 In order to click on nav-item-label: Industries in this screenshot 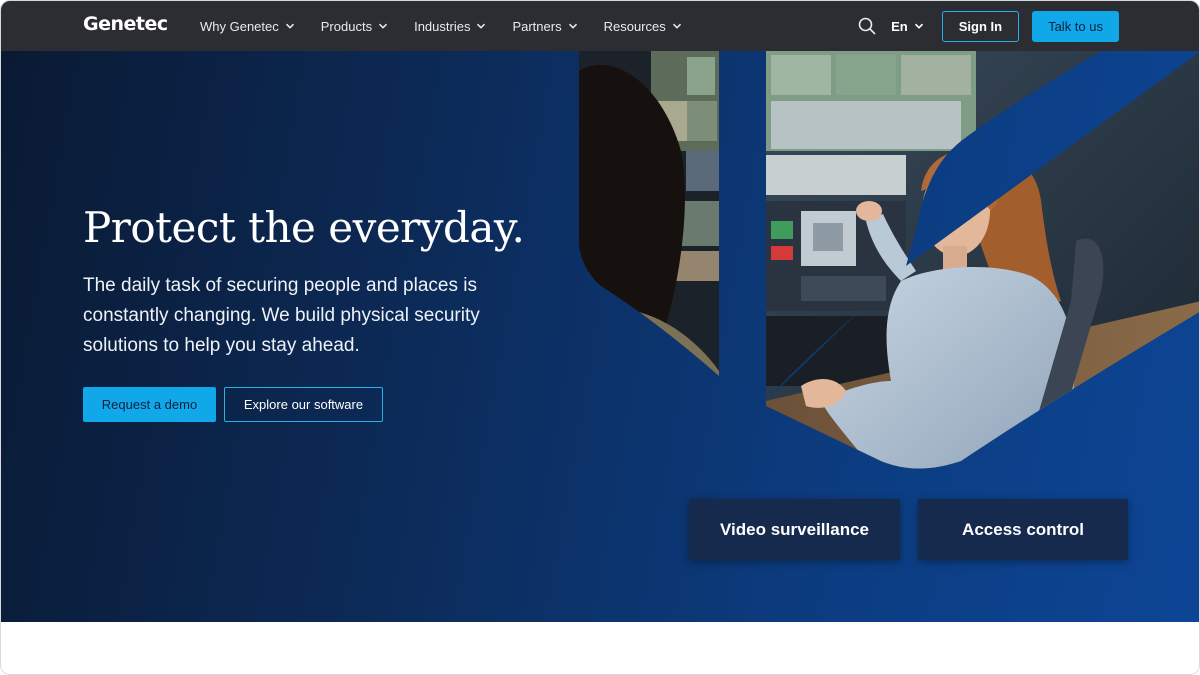, I will do `click(442, 26)`.